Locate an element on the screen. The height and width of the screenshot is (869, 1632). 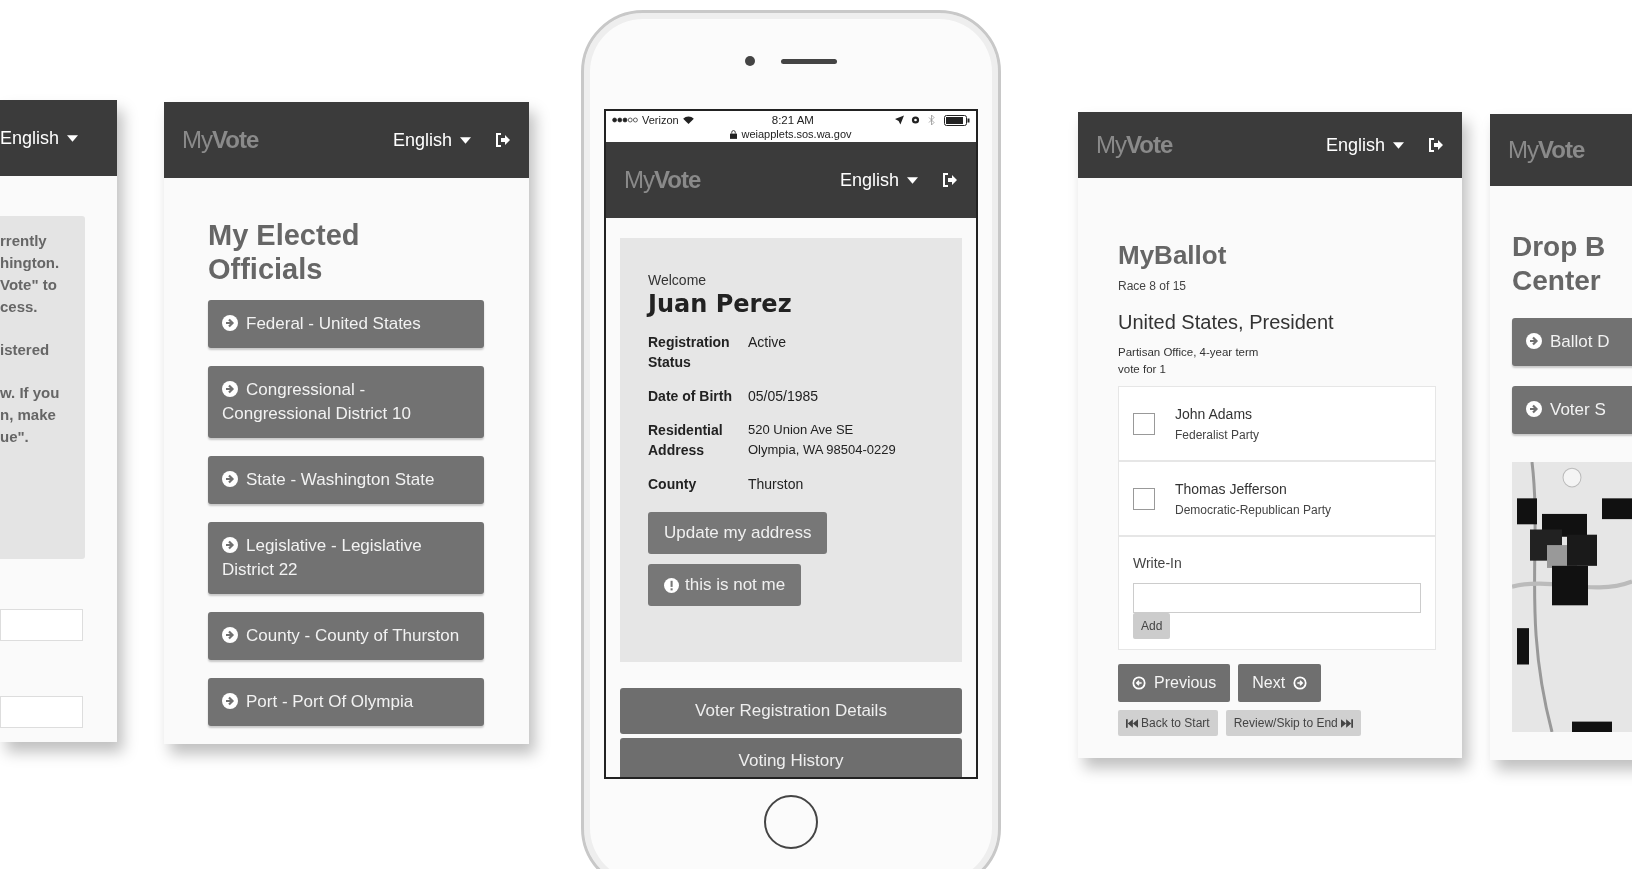
detail-label: Date of Birth is located at coordinates (690, 396).